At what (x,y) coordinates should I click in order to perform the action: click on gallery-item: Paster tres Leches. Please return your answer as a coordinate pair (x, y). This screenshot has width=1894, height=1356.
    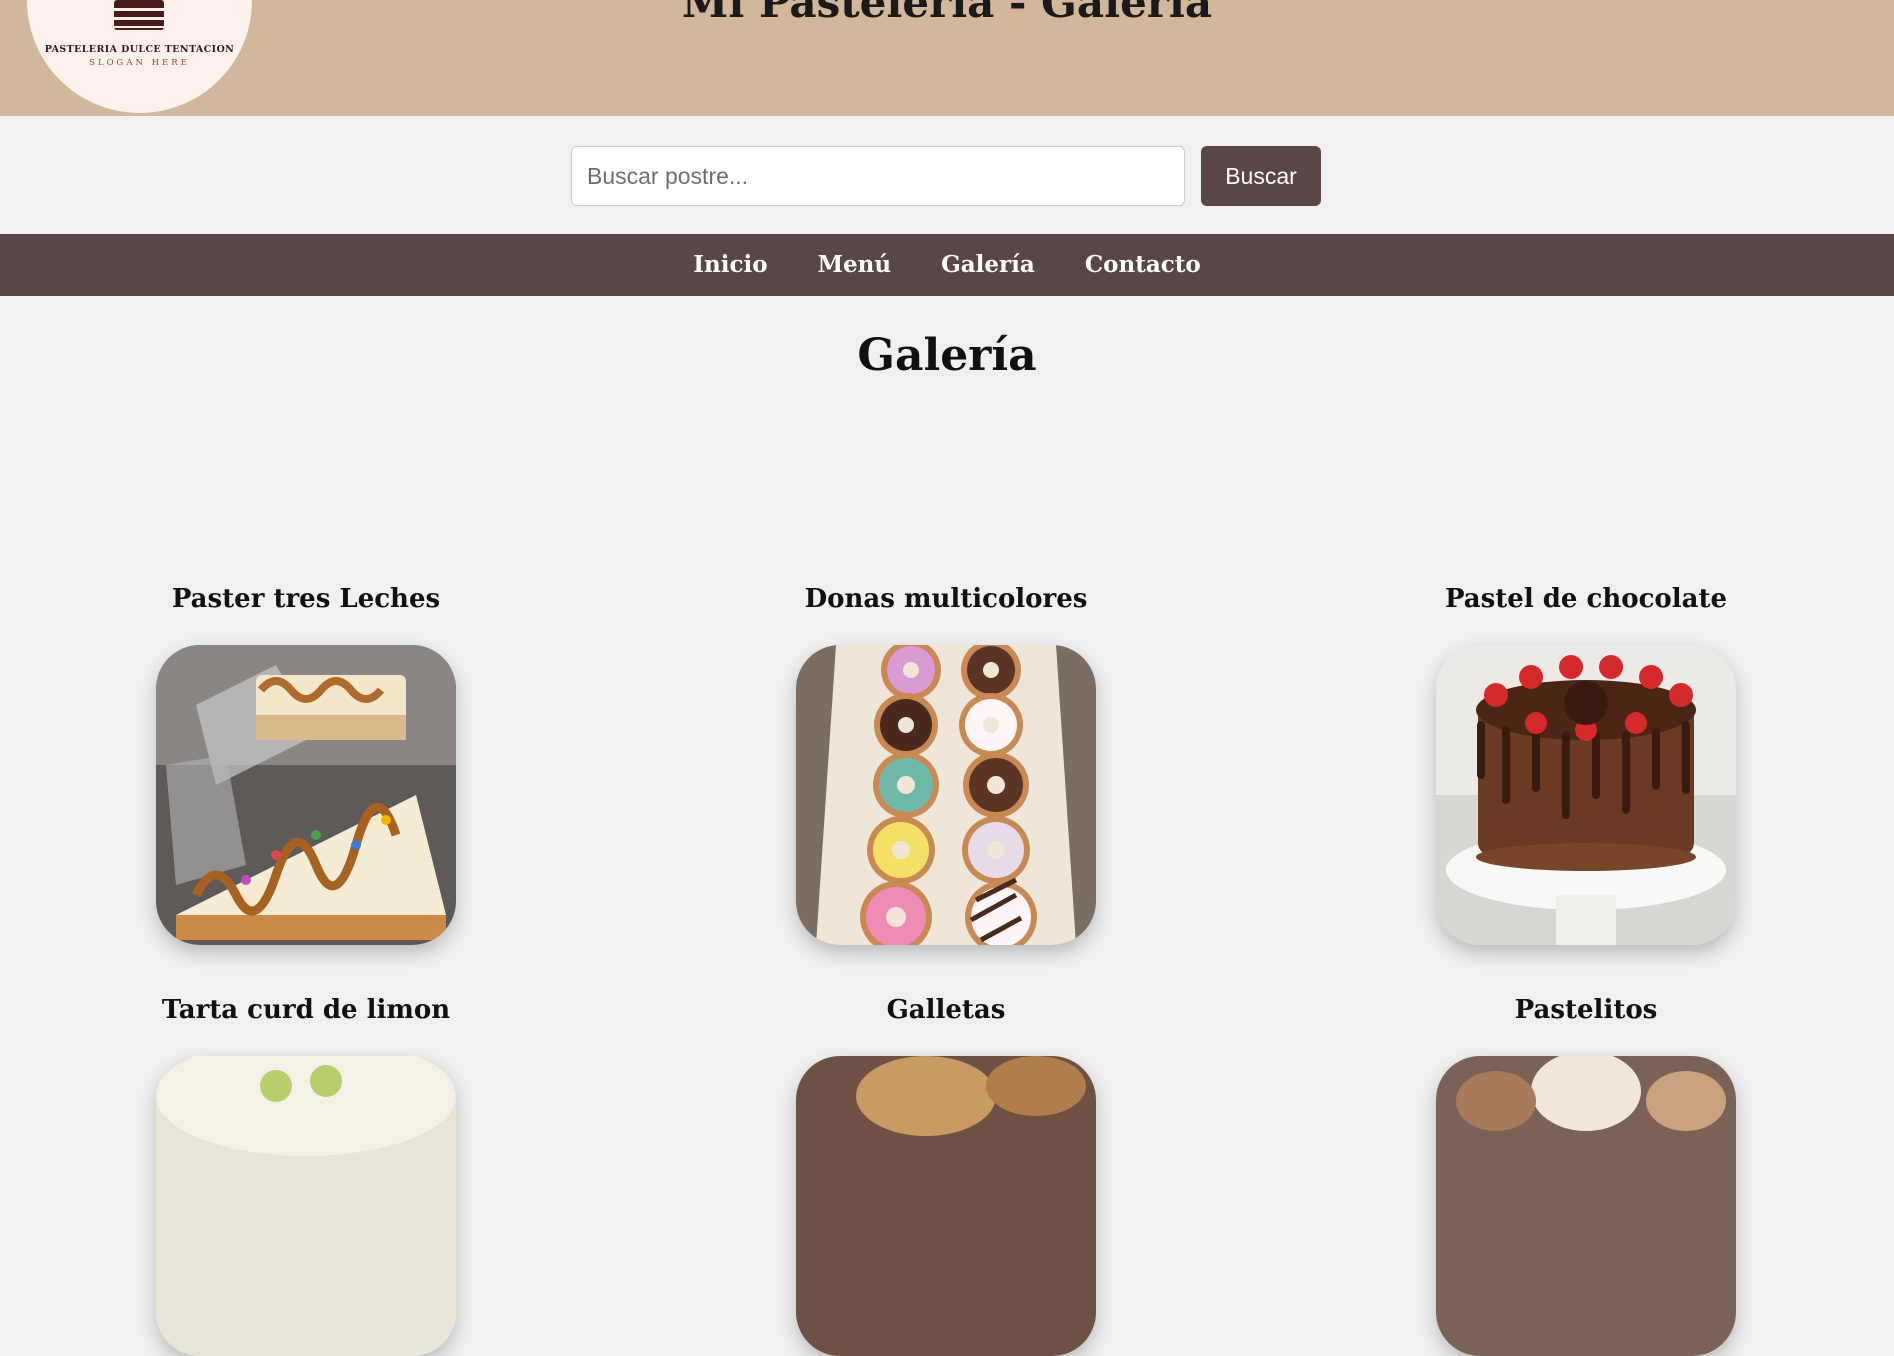
    Looking at the image, I should click on (306, 762).